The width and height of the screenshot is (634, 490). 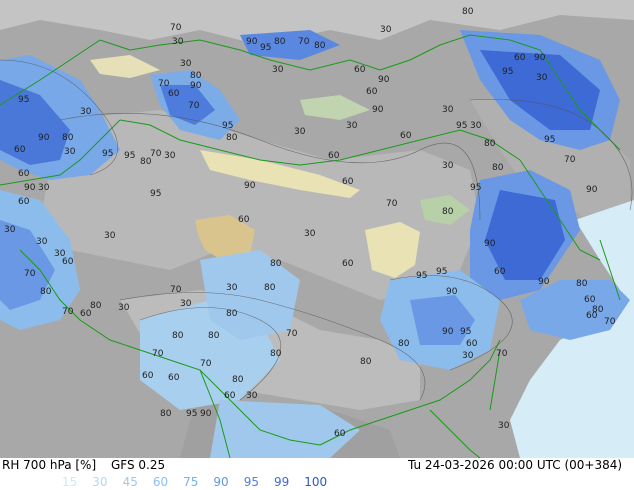 I want to click on scale-value: 95, so click(x=251, y=482).